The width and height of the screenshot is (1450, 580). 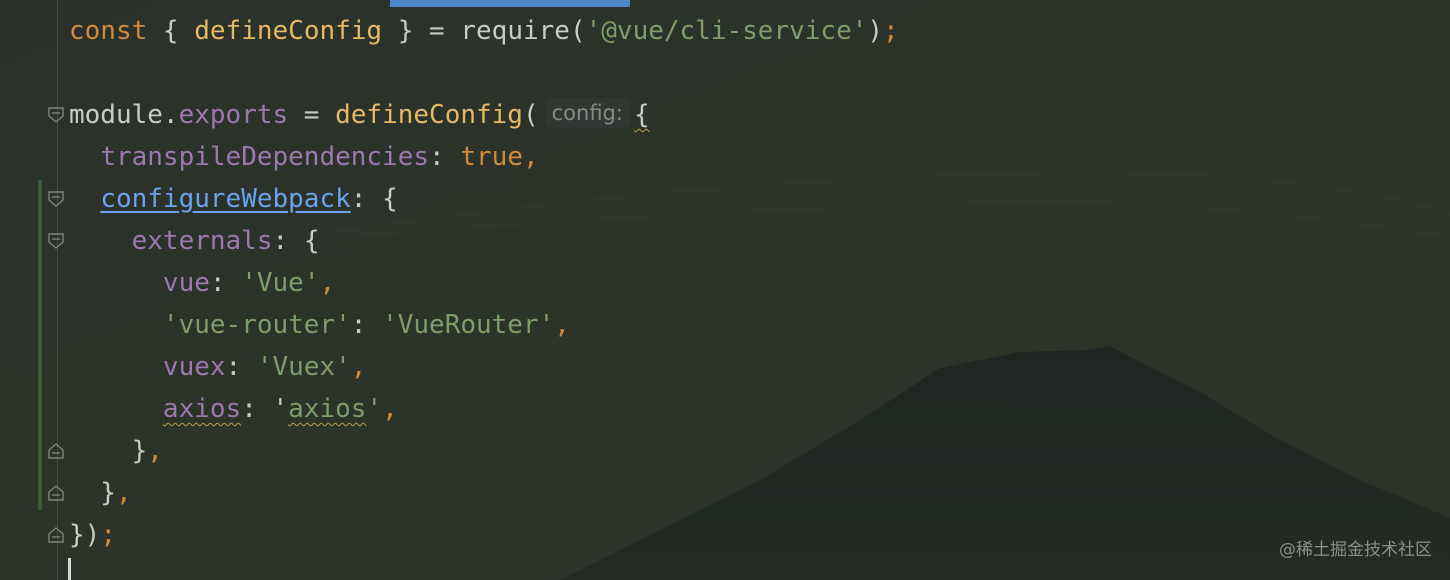 What do you see at coordinates (726, 31) in the screenshot?
I see `code-token: '@vue/cli-service'` at bounding box center [726, 31].